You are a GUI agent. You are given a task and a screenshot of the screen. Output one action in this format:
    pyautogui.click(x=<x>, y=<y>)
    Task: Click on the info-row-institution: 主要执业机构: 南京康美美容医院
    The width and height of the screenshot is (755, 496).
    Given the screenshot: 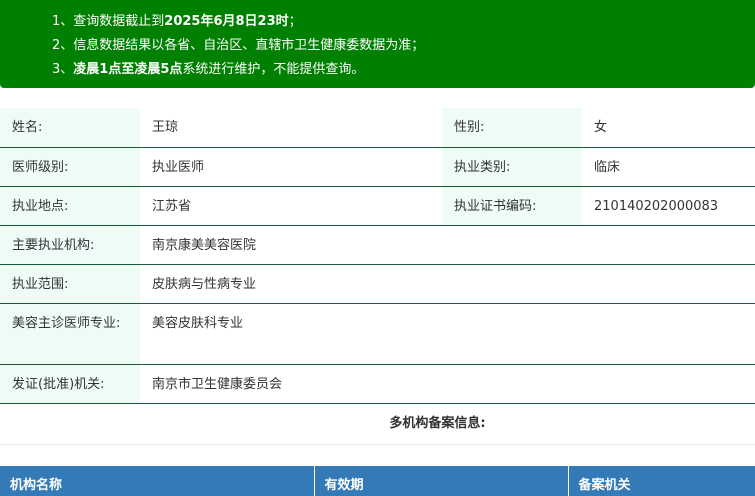 What is the action you would take?
    pyautogui.click(x=377, y=245)
    